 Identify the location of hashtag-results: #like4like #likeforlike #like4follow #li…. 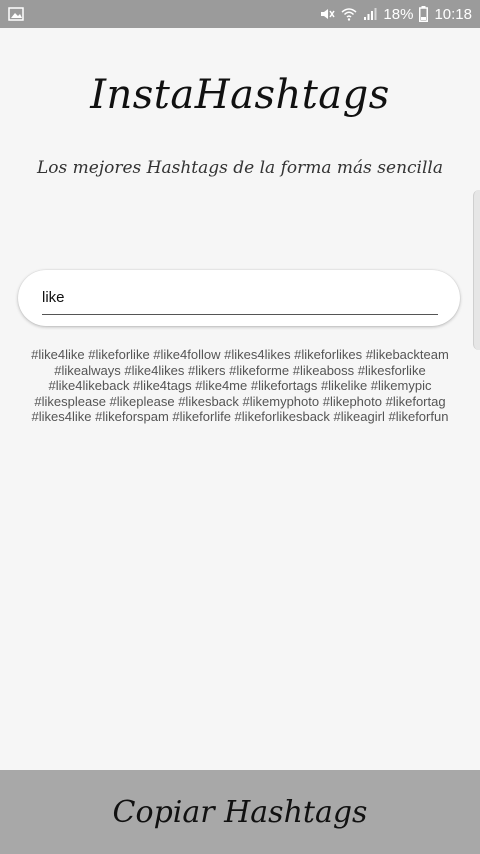
(240, 386).